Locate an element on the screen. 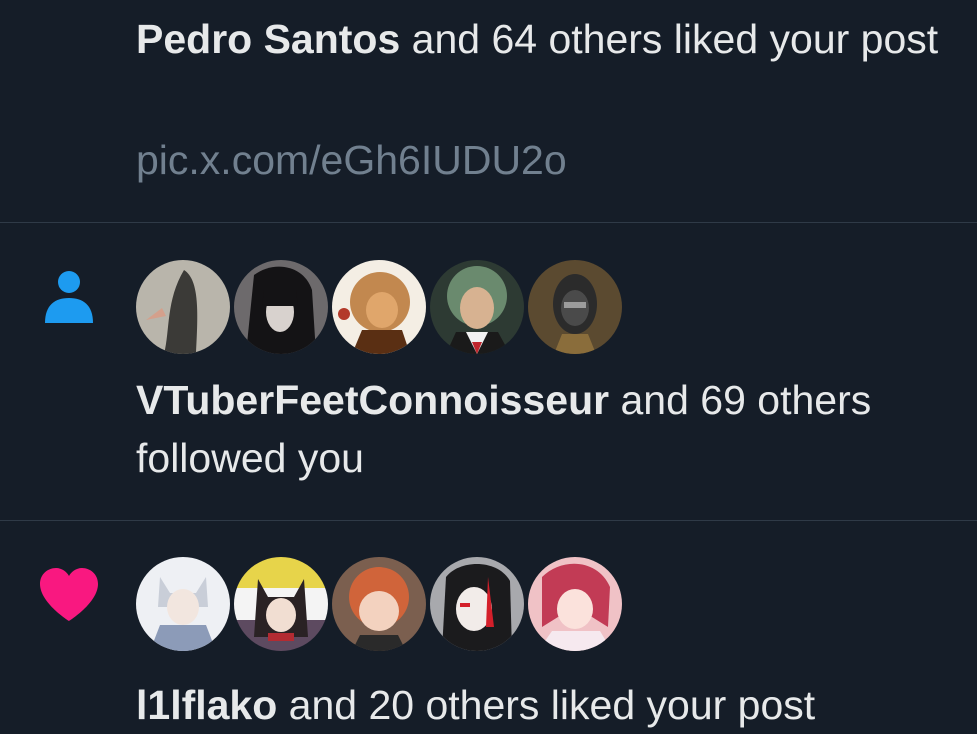  notification-message: and 64 others liked your post is located at coordinates (669, 39).